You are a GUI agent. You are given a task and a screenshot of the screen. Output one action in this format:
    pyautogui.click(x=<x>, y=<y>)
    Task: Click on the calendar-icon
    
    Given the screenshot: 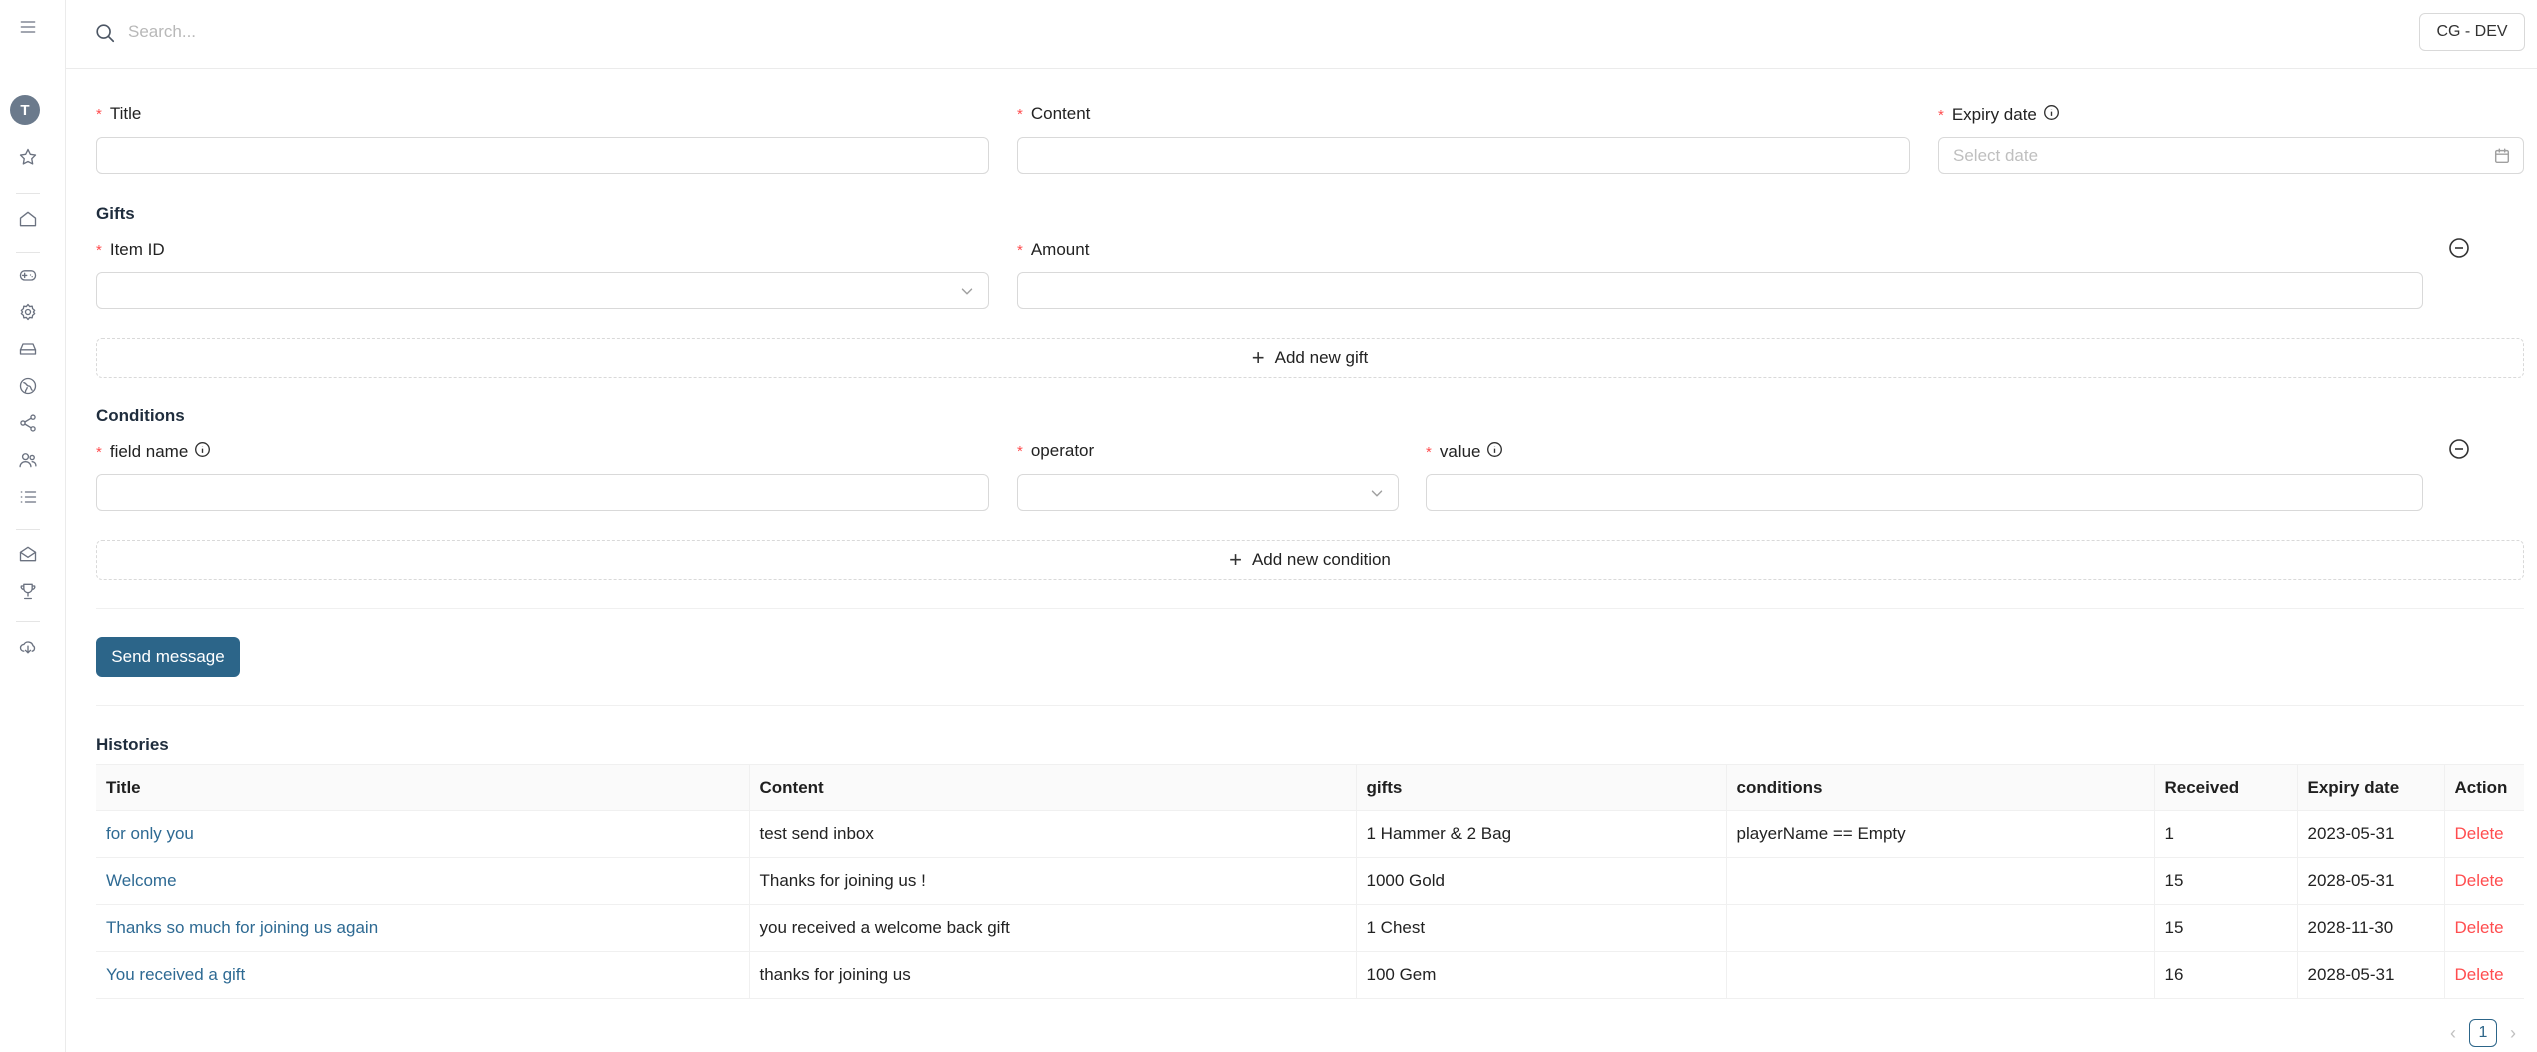 What is the action you would take?
    pyautogui.click(x=2502, y=156)
    